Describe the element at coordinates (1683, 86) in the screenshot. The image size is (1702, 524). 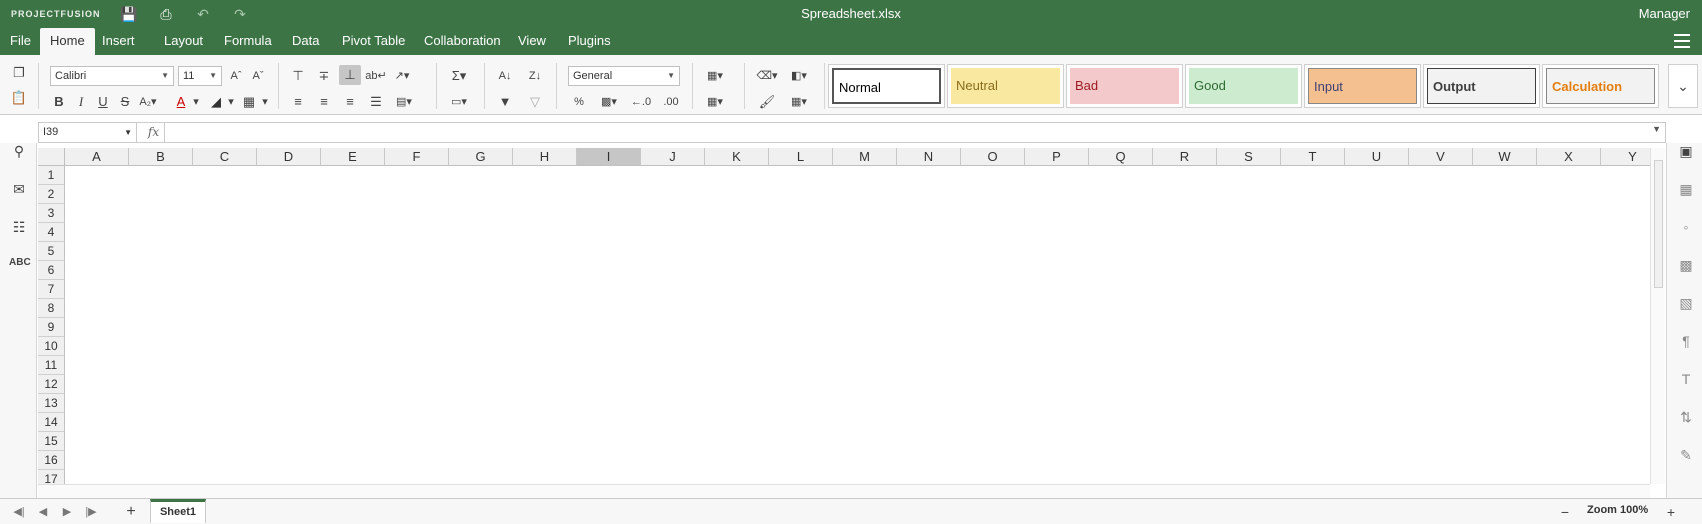
I see `styles-more-chevron-icon: ⌄` at that location.